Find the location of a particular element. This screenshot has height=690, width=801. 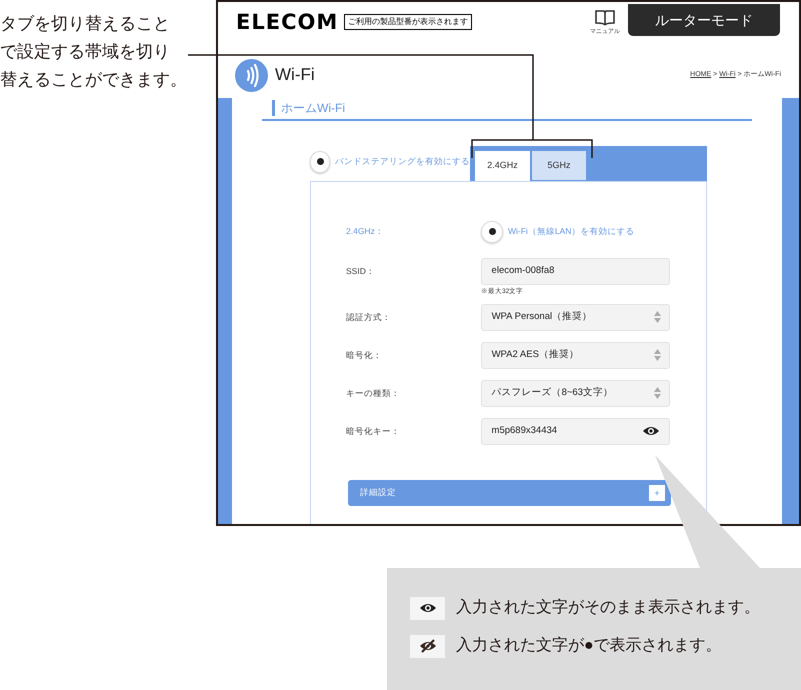

select-field: パスフレーズ（8~63文字） is located at coordinates (575, 393).